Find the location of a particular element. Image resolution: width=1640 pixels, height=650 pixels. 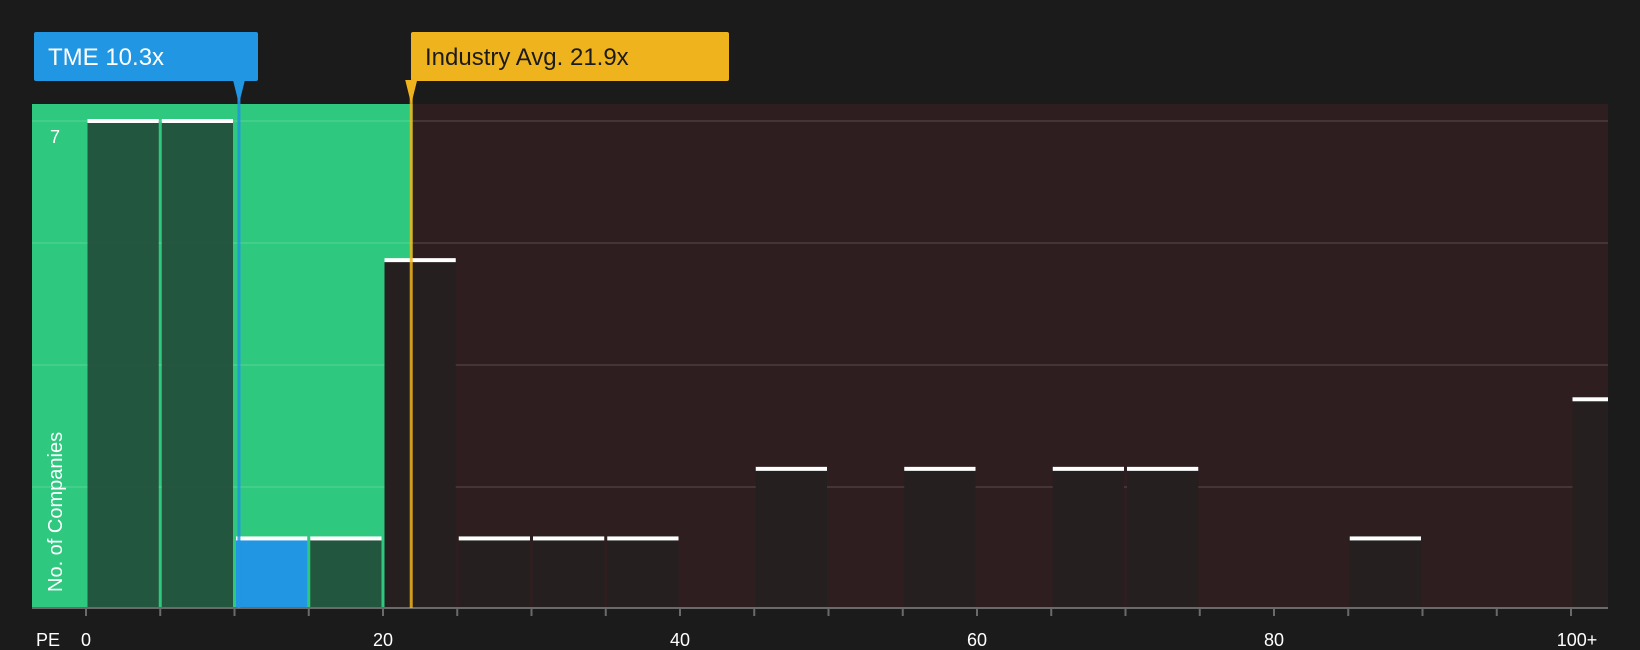

industry-marker-label: Industry Avg. 21.9x is located at coordinates (527, 57).